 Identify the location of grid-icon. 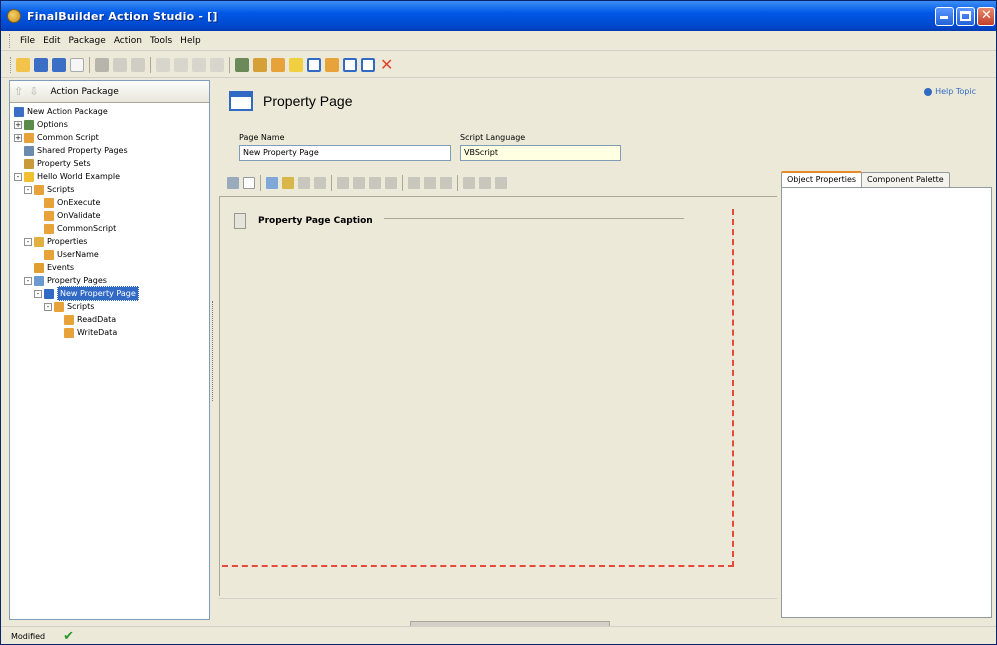
(272, 183).